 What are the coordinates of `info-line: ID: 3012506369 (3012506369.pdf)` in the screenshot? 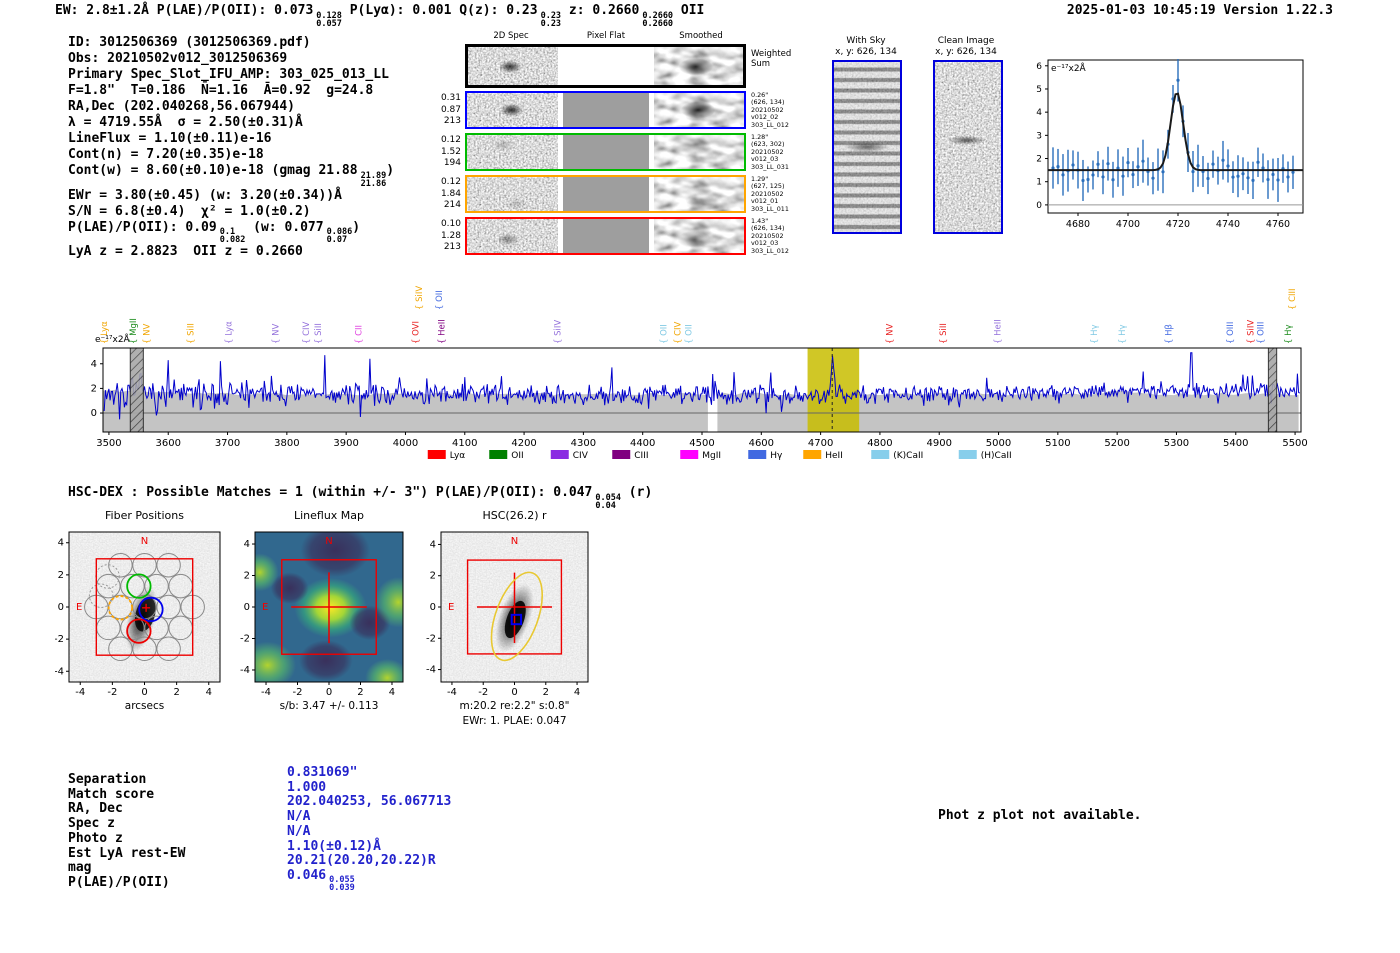 It's located at (231, 43).